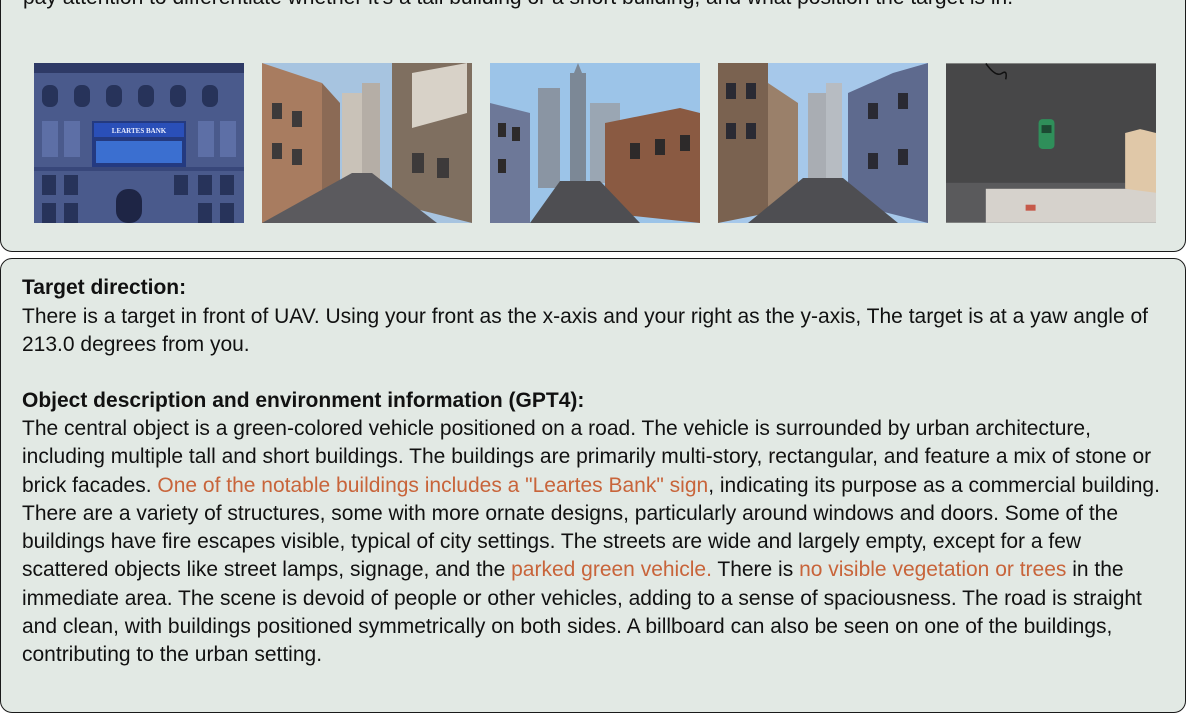 The image size is (1188, 714). Describe the element at coordinates (104, 287) in the screenshot. I see `target-direction-heading: Target direction:` at that location.